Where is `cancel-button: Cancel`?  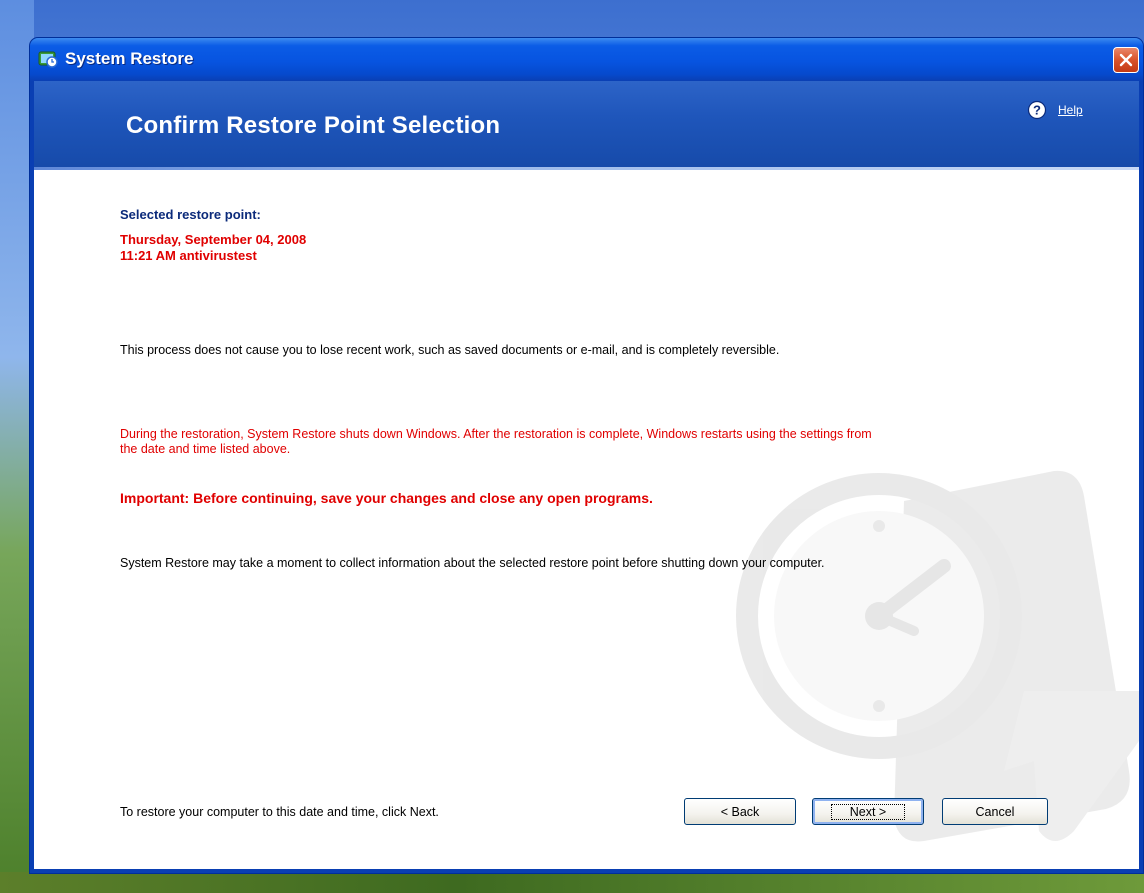
cancel-button: Cancel is located at coordinates (995, 811).